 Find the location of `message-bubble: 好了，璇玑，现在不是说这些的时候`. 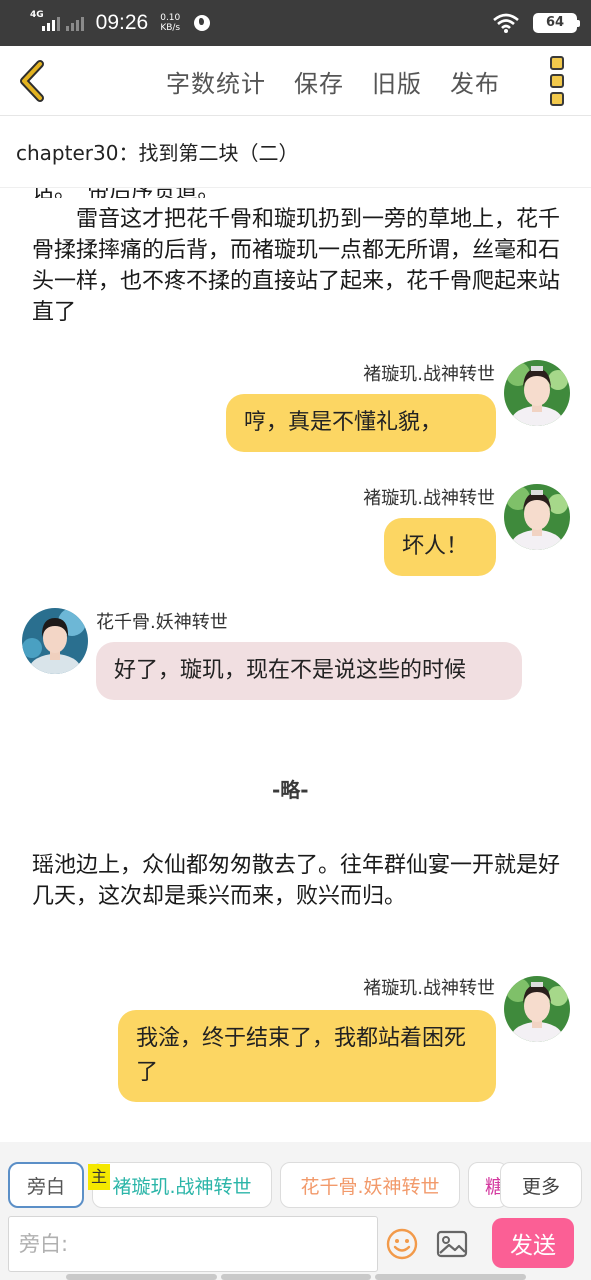

message-bubble: 好了，璇玑，现在不是说这些的时候 is located at coordinates (309, 671).